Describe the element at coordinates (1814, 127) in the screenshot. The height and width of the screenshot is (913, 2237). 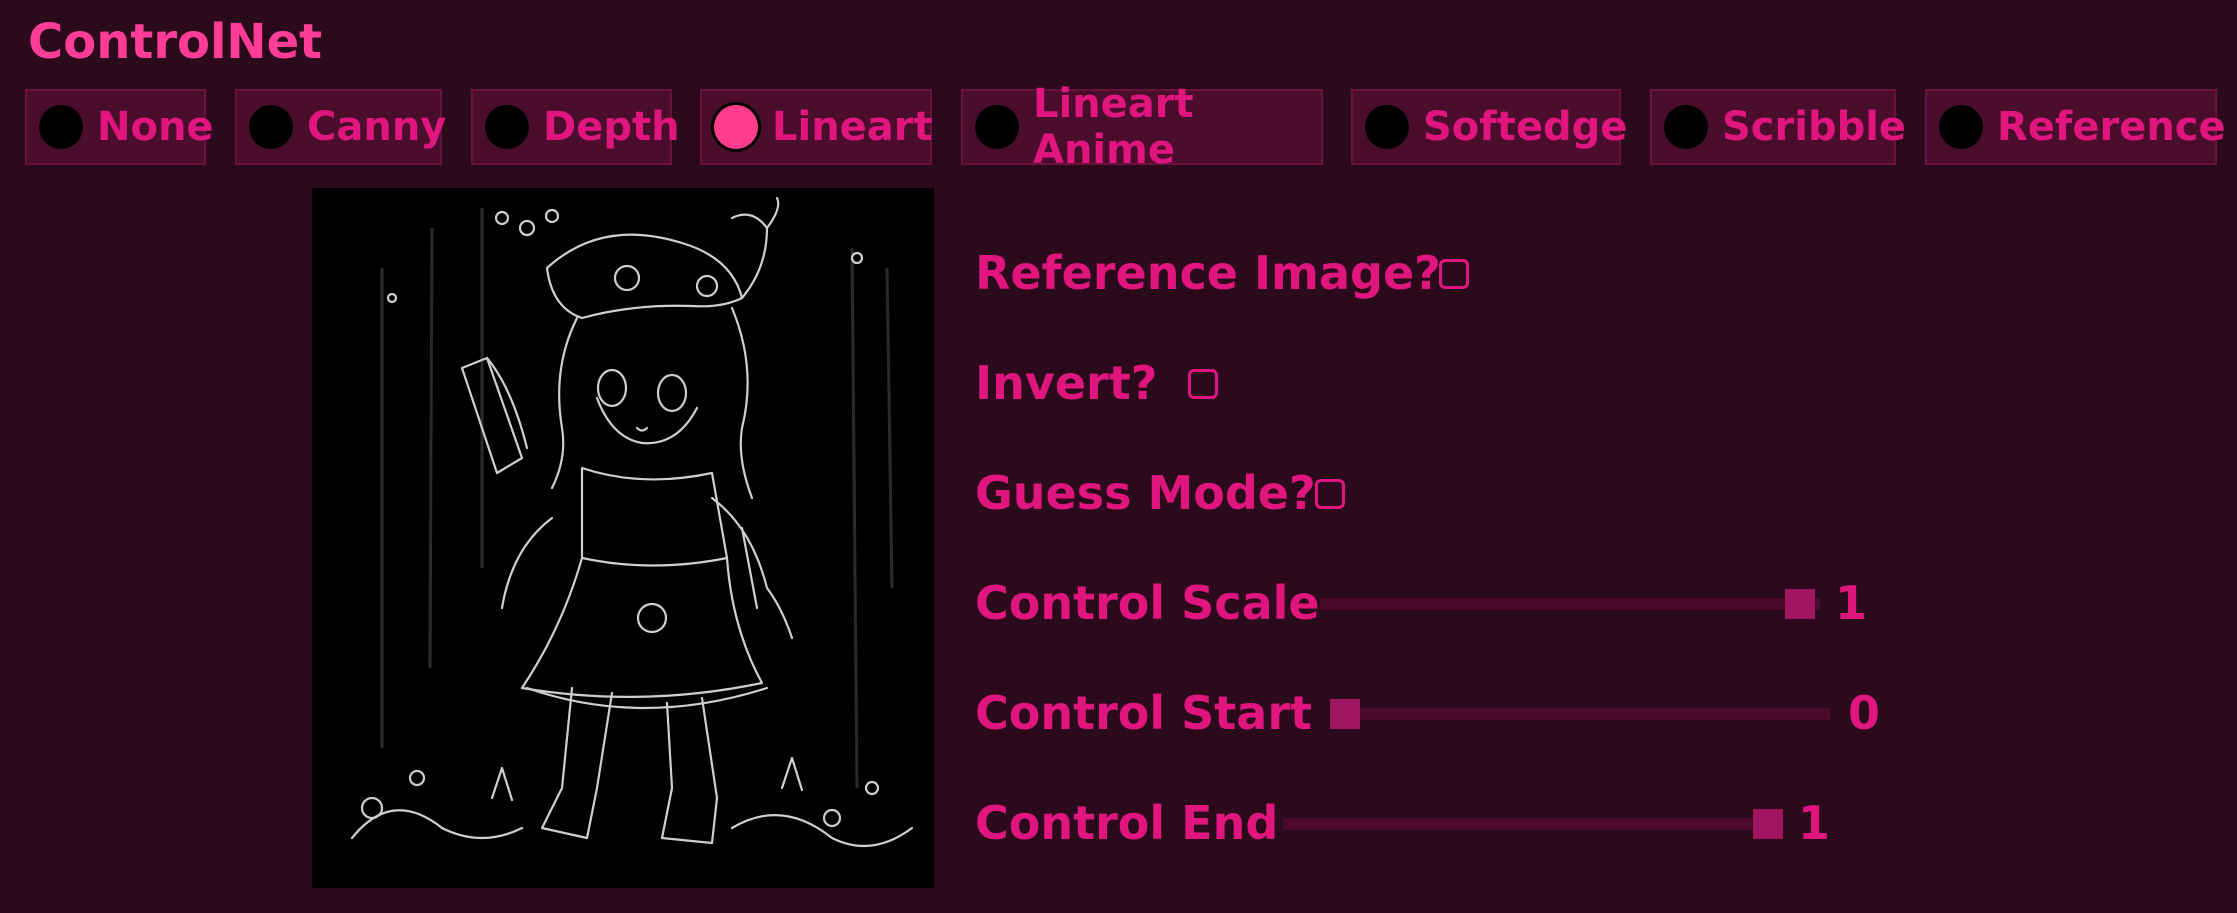
I see `mode-label: Scribble` at that location.